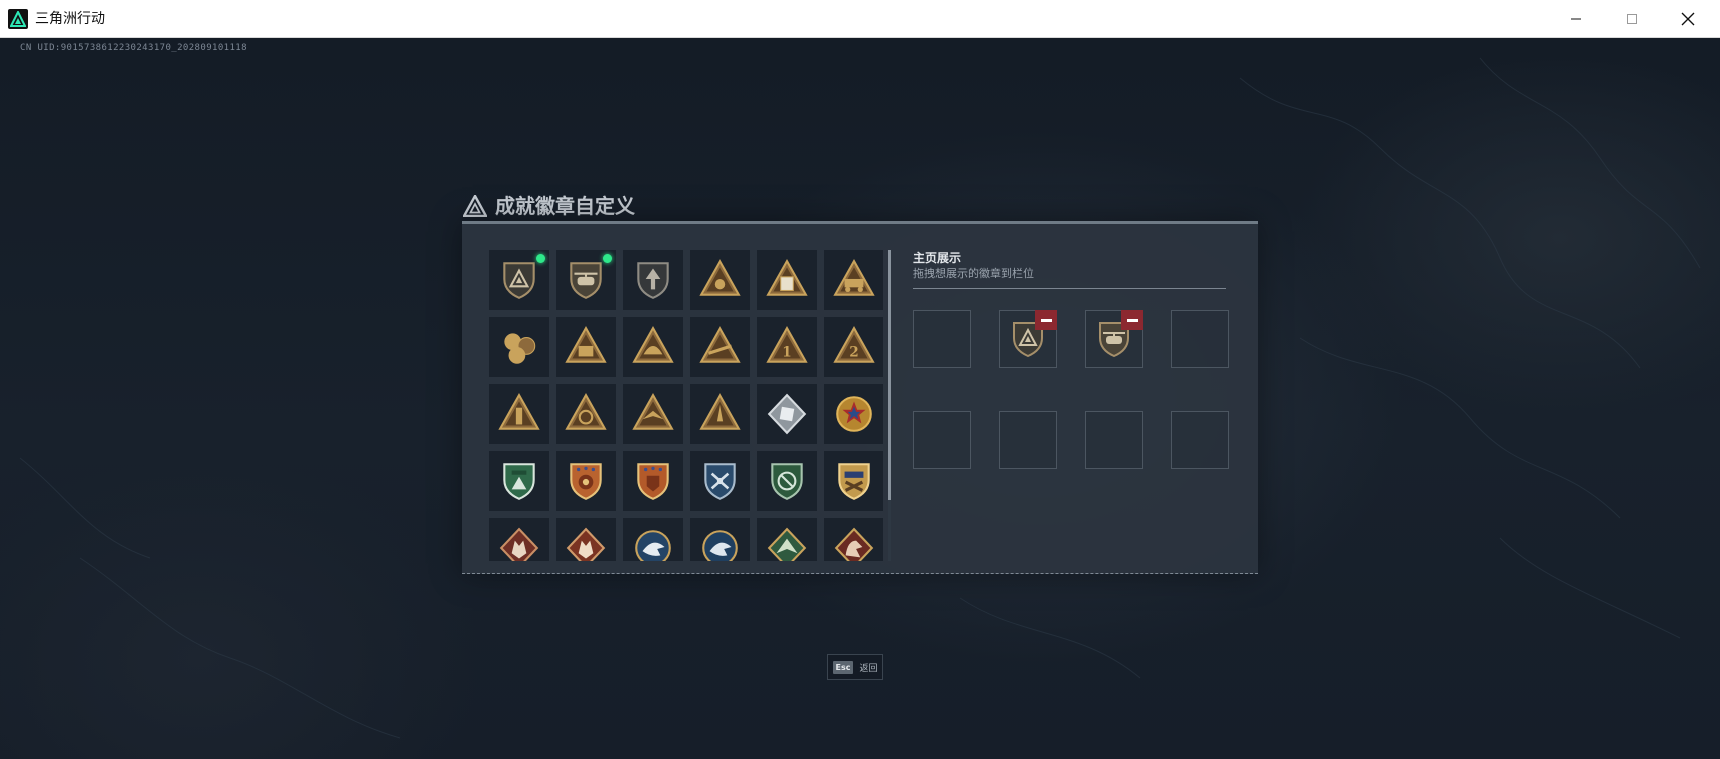 Image resolution: width=1720 pixels, height=759 pixels. What do you see at coordinates (843, 667) in the screenshot?
I see `esc-key-cap: Esc` at bounding box center [843, 667].